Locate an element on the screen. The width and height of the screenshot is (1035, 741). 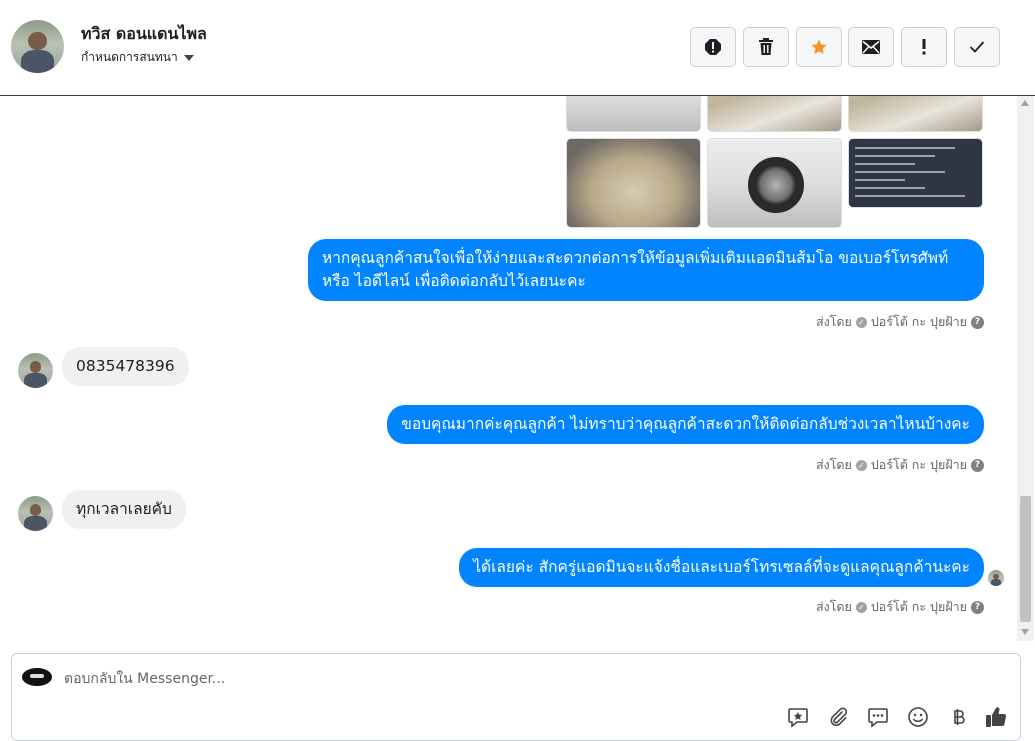
saved-reply-icon is located at coordinates (798, 718).